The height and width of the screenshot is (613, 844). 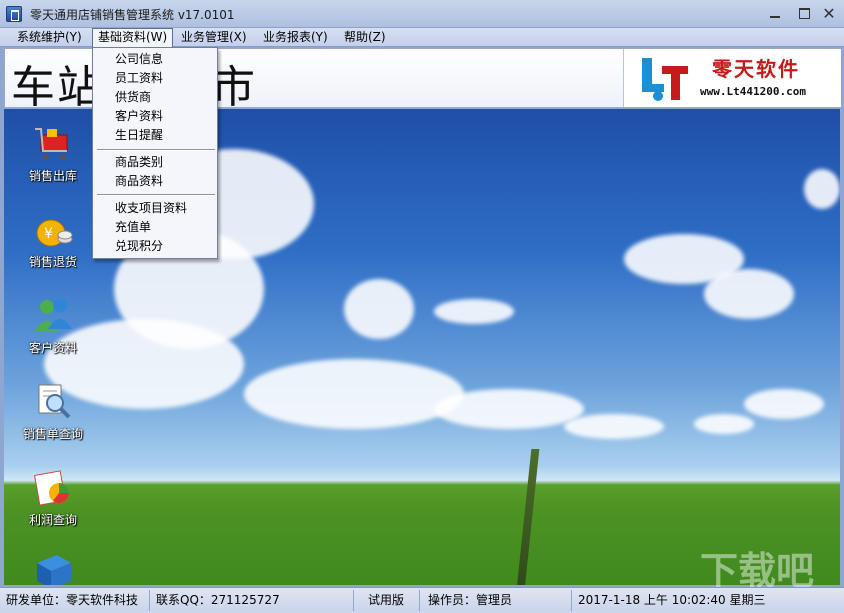 What do you see at coordinates (775, 17) in the screenshot?
I see `minimize-icon` at bounding box center [775, 17].